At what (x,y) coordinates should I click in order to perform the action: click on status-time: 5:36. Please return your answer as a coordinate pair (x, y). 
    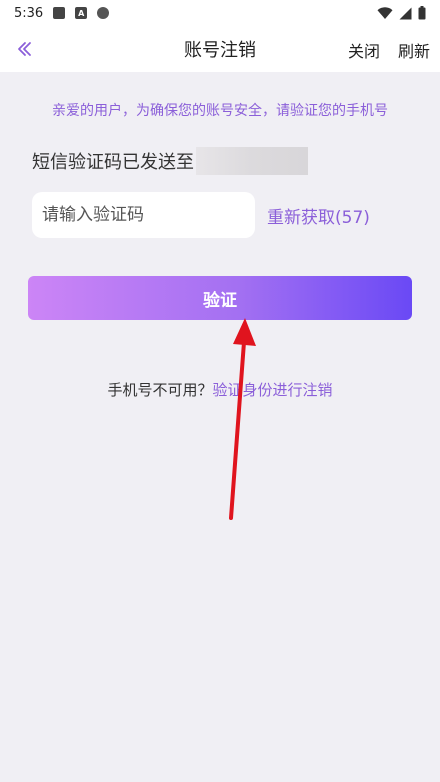
    Looking at the image, I should click on (29, 13).